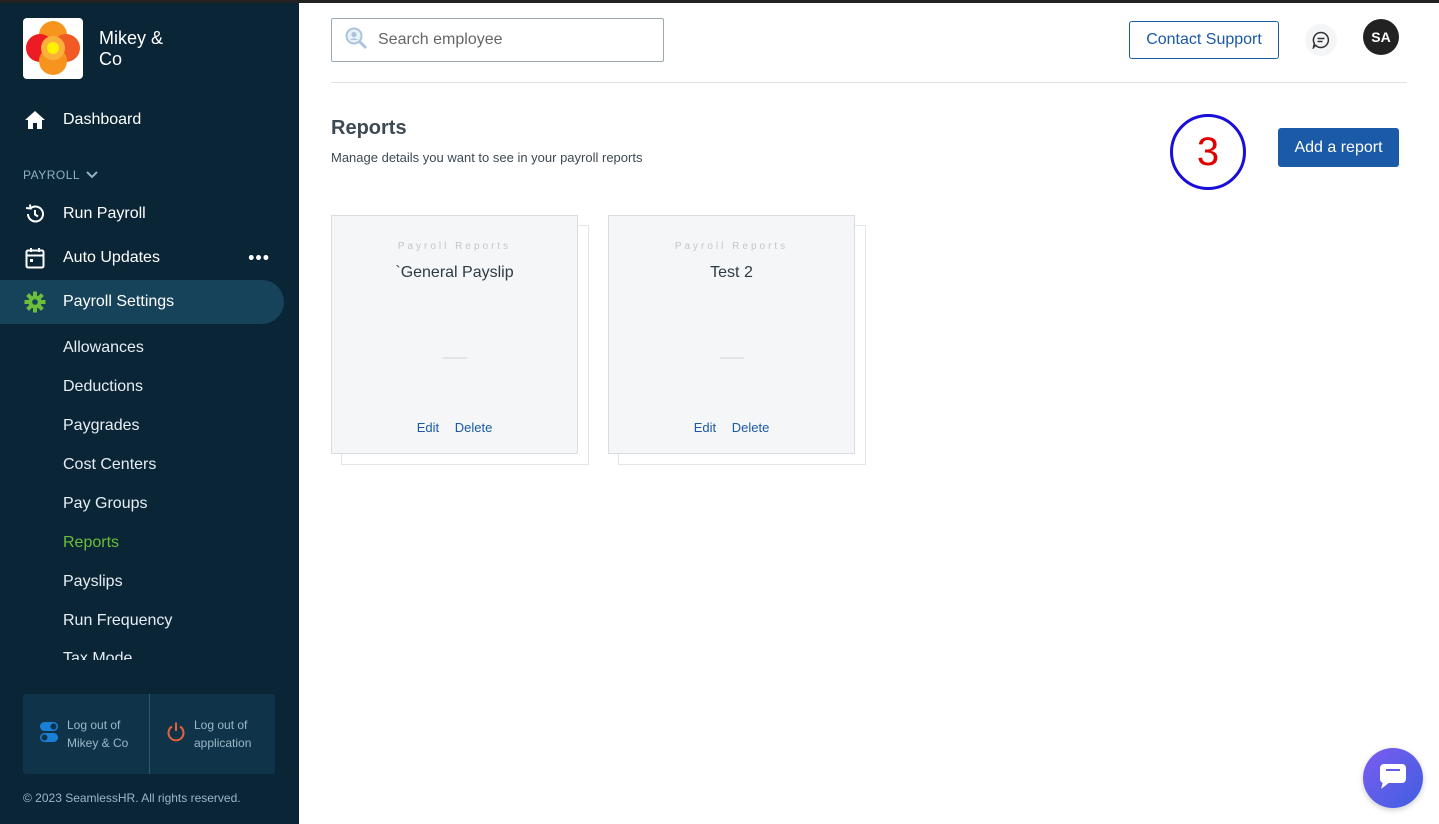 This screenshot has height=824, width=1439. I want to click on nav-payroll-settings-label: Payroll Settings, so click(119, 301).